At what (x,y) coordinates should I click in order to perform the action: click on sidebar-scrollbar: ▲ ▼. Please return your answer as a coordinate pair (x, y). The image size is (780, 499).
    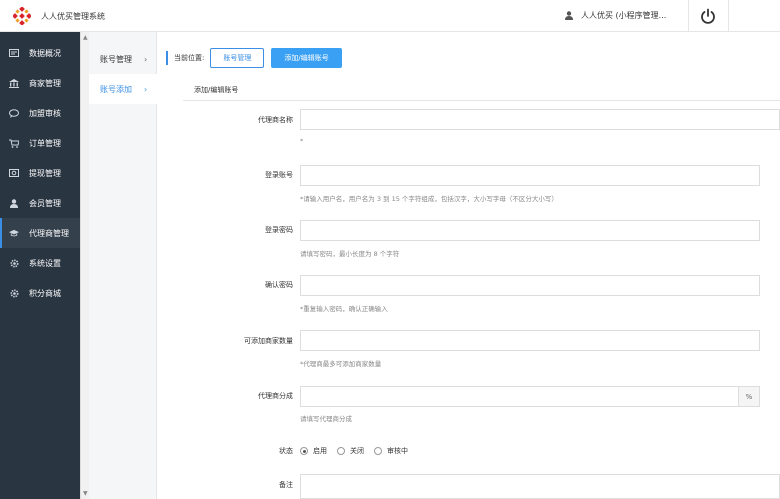
    Looking at the image, I should click on (84, 265).